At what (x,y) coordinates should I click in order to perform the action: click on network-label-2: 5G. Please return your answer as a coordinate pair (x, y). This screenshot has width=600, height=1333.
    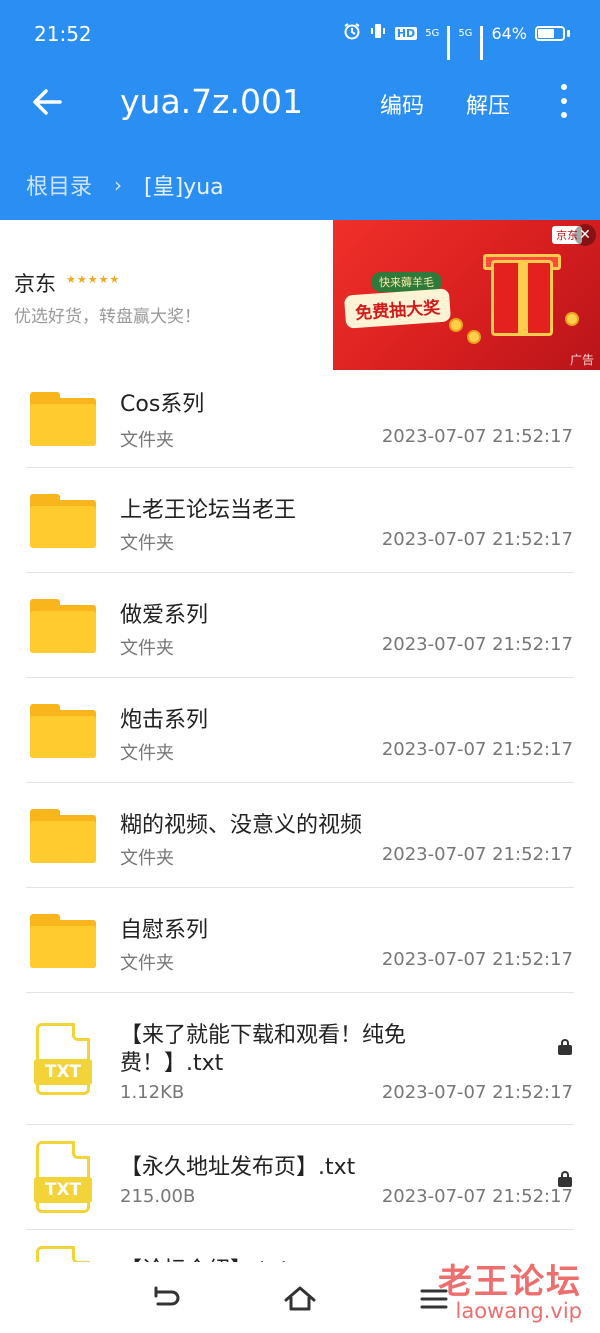
    Looking at the image, I should click on (465, 33).